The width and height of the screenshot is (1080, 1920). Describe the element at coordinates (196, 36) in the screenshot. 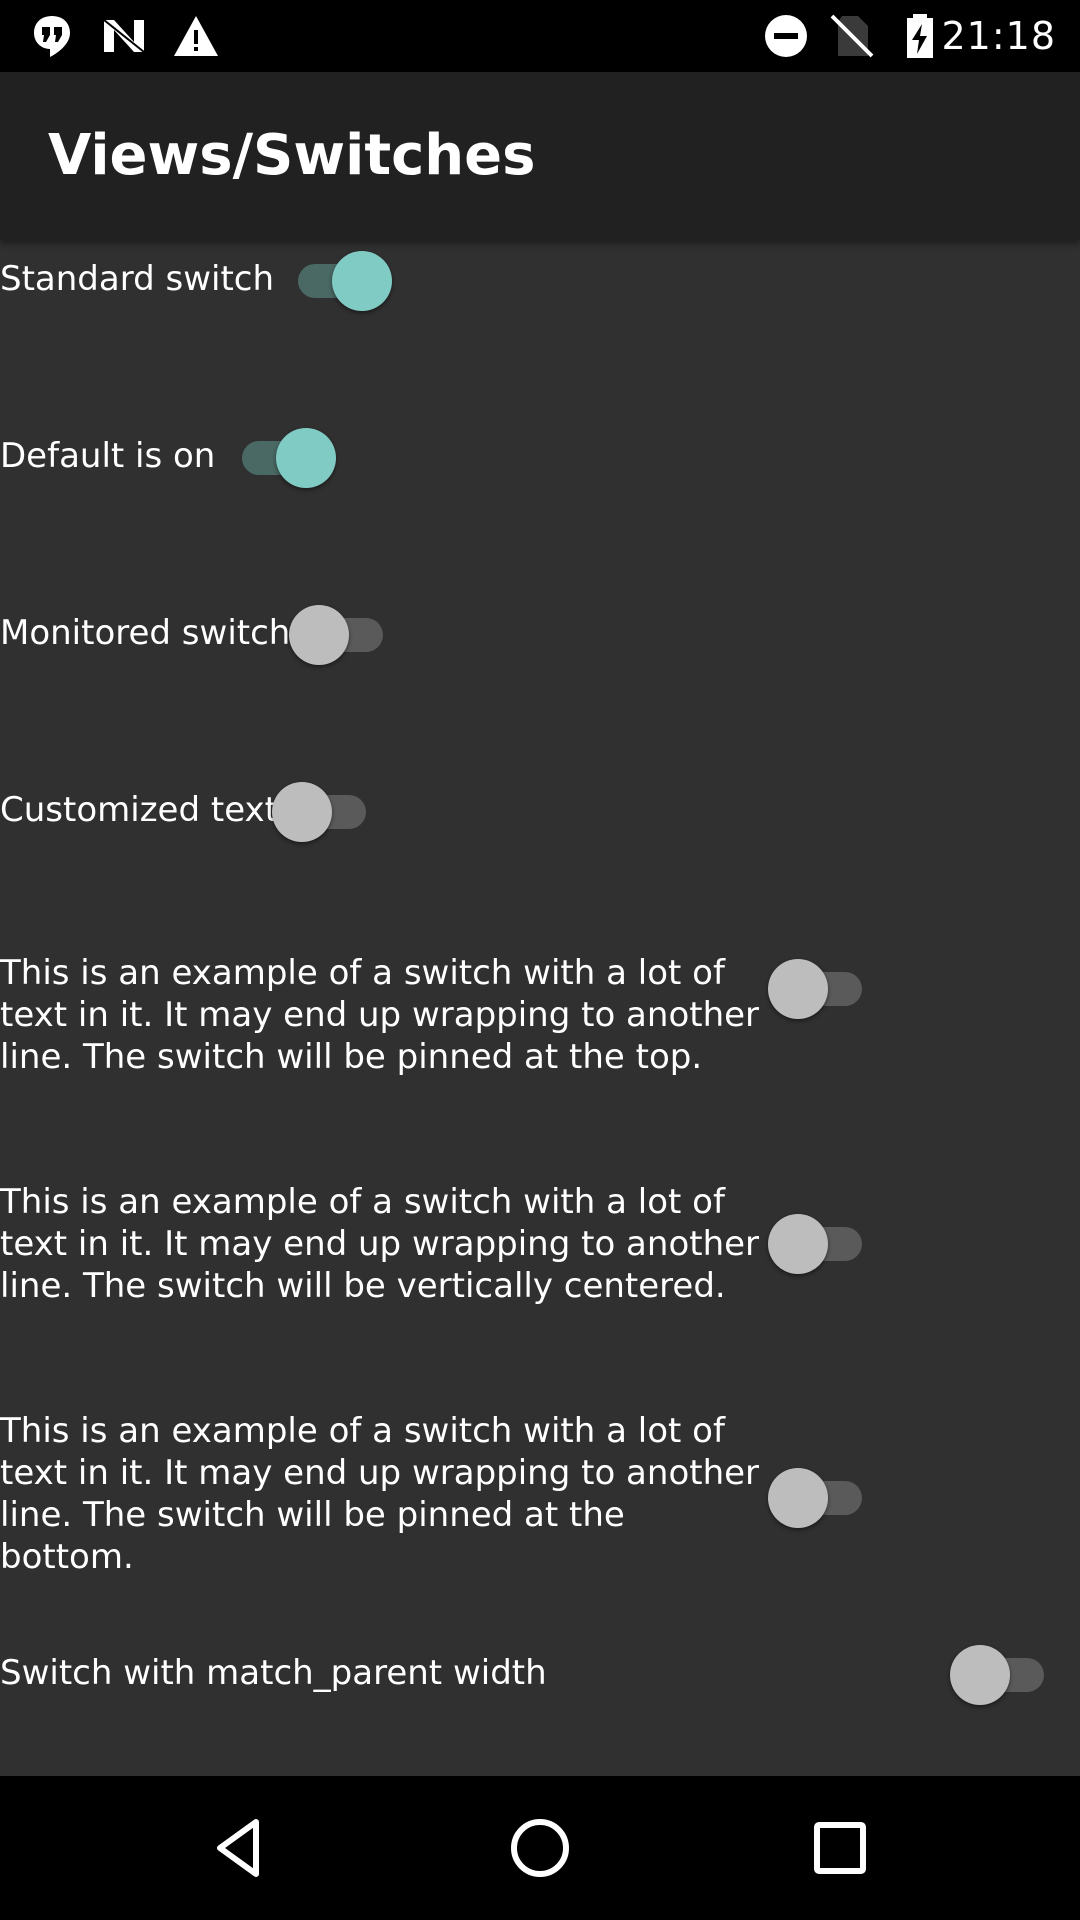

I see `warning-icon` at that location.